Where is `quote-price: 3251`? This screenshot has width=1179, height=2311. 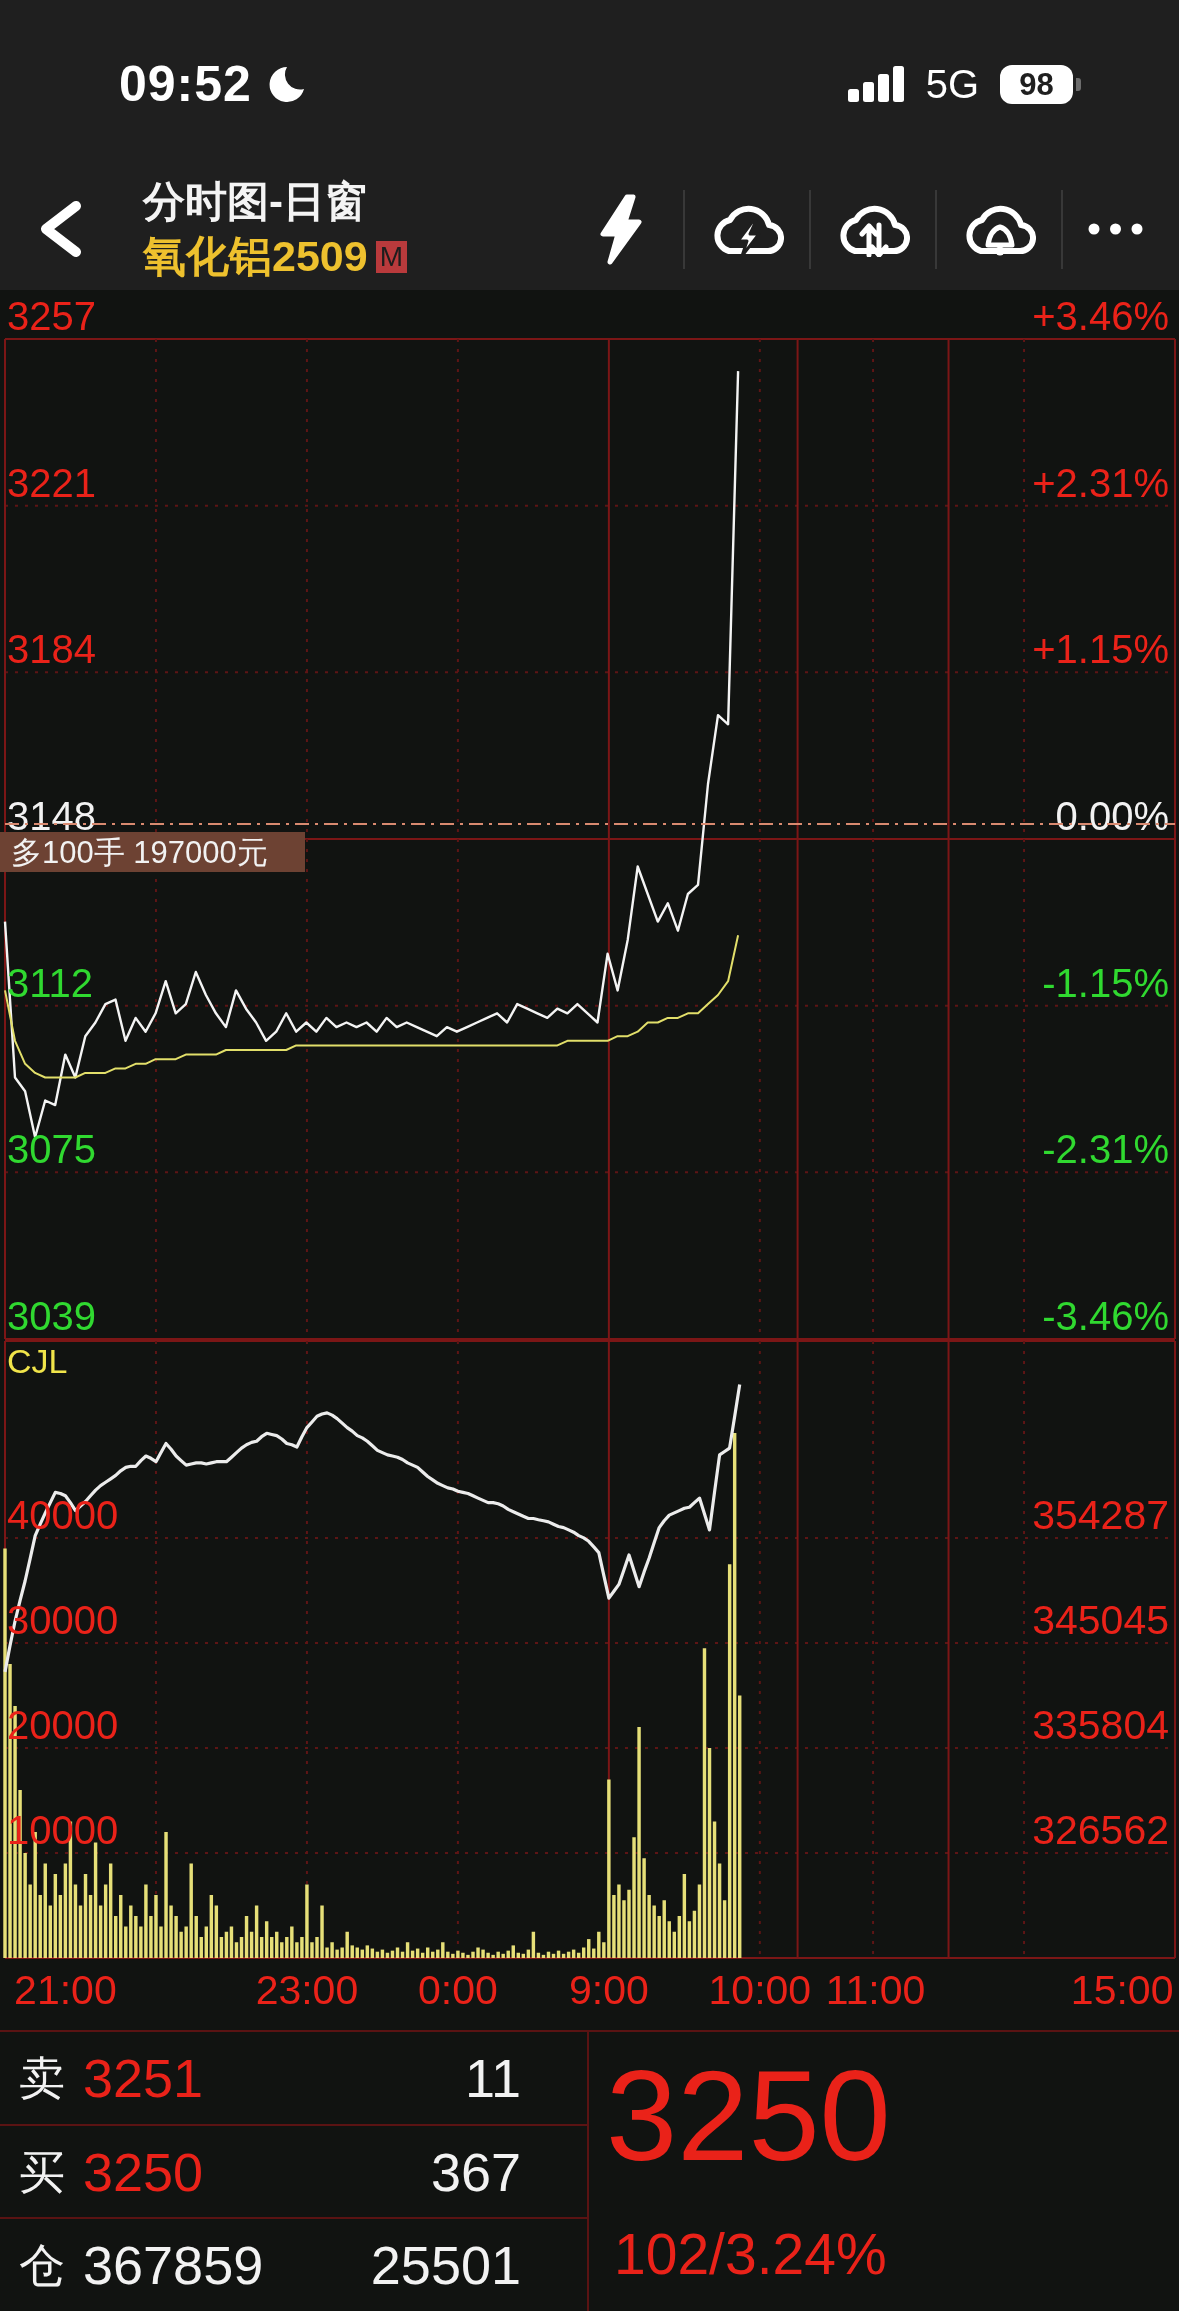
quote-price: 3251 is located at coordinates (143, 2077).